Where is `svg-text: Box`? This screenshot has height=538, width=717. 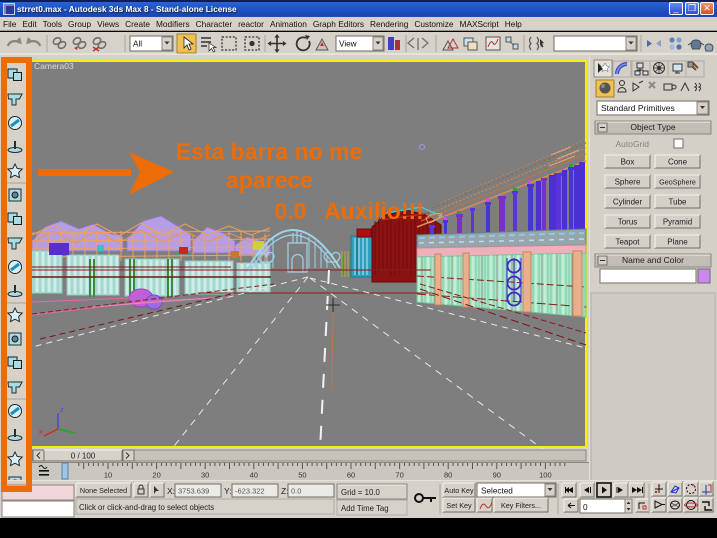 svg-text: Box is located at coordinates (628, 162).